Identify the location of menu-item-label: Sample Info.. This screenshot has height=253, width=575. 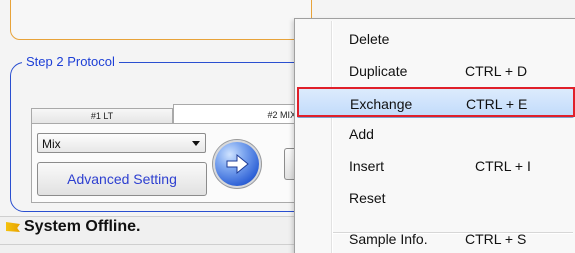
(388, 239).